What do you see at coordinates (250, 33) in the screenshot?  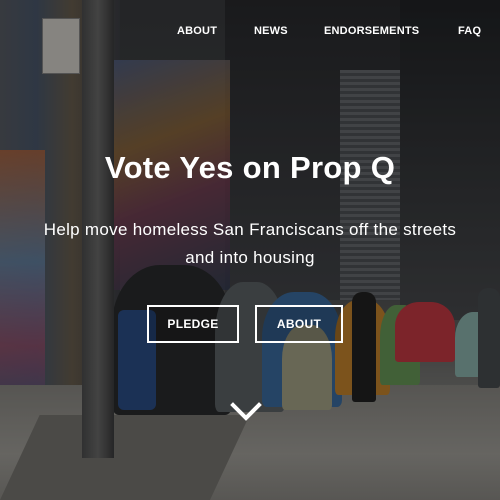 I see `top-navigation: ABOUT NEWS ENDORSEMENTS FAQ` at bounding box center [250, 33].